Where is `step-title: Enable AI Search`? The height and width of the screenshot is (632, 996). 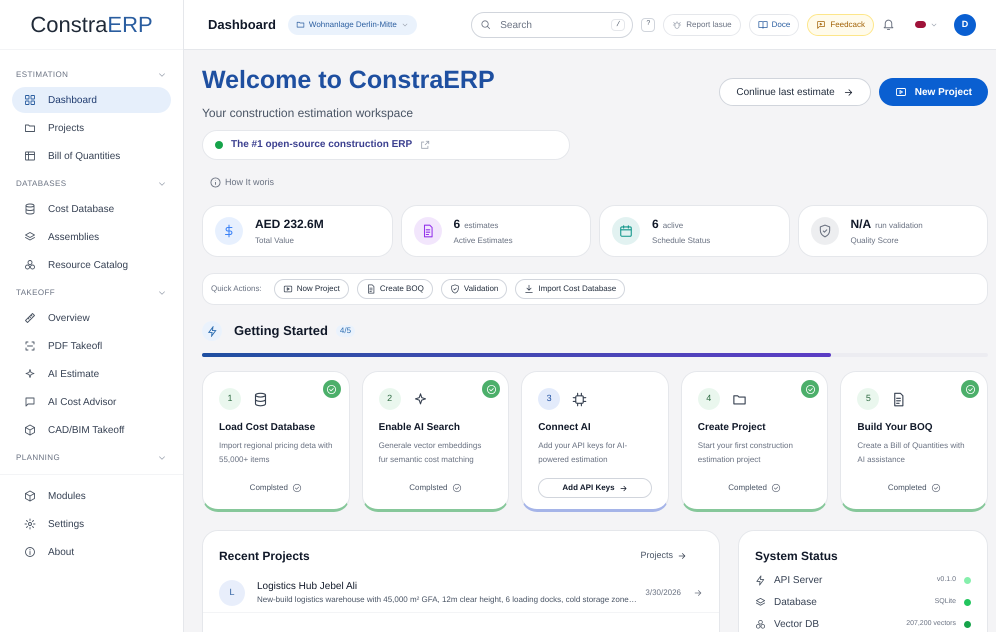
step-title: Enable AI Search is located at coordinates (419, 428).